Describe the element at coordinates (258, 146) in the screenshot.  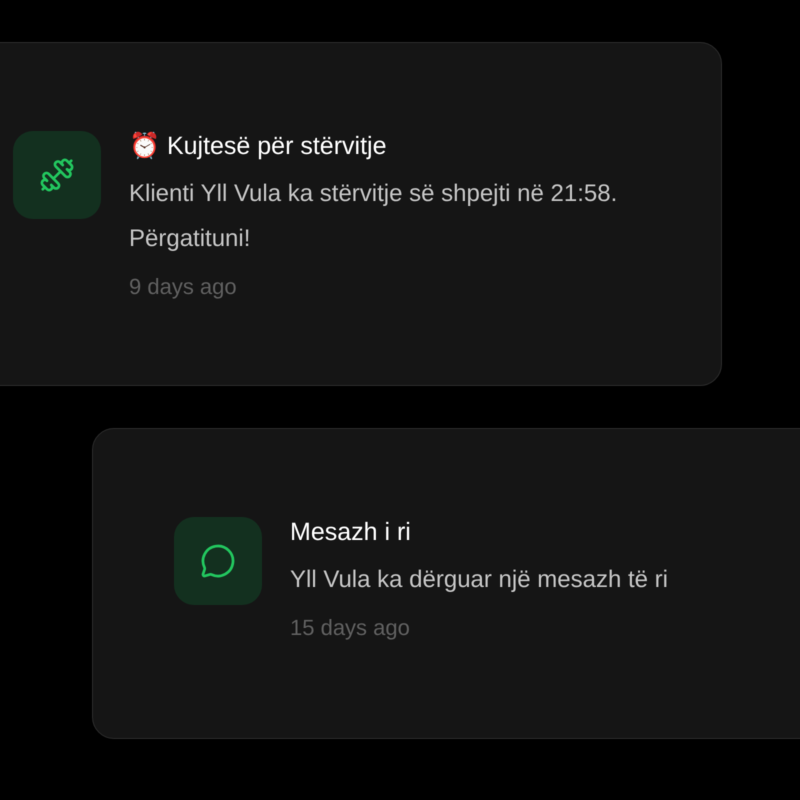
I see `notification-title: ⏰ Kujtesë për stërvitje` at that location.